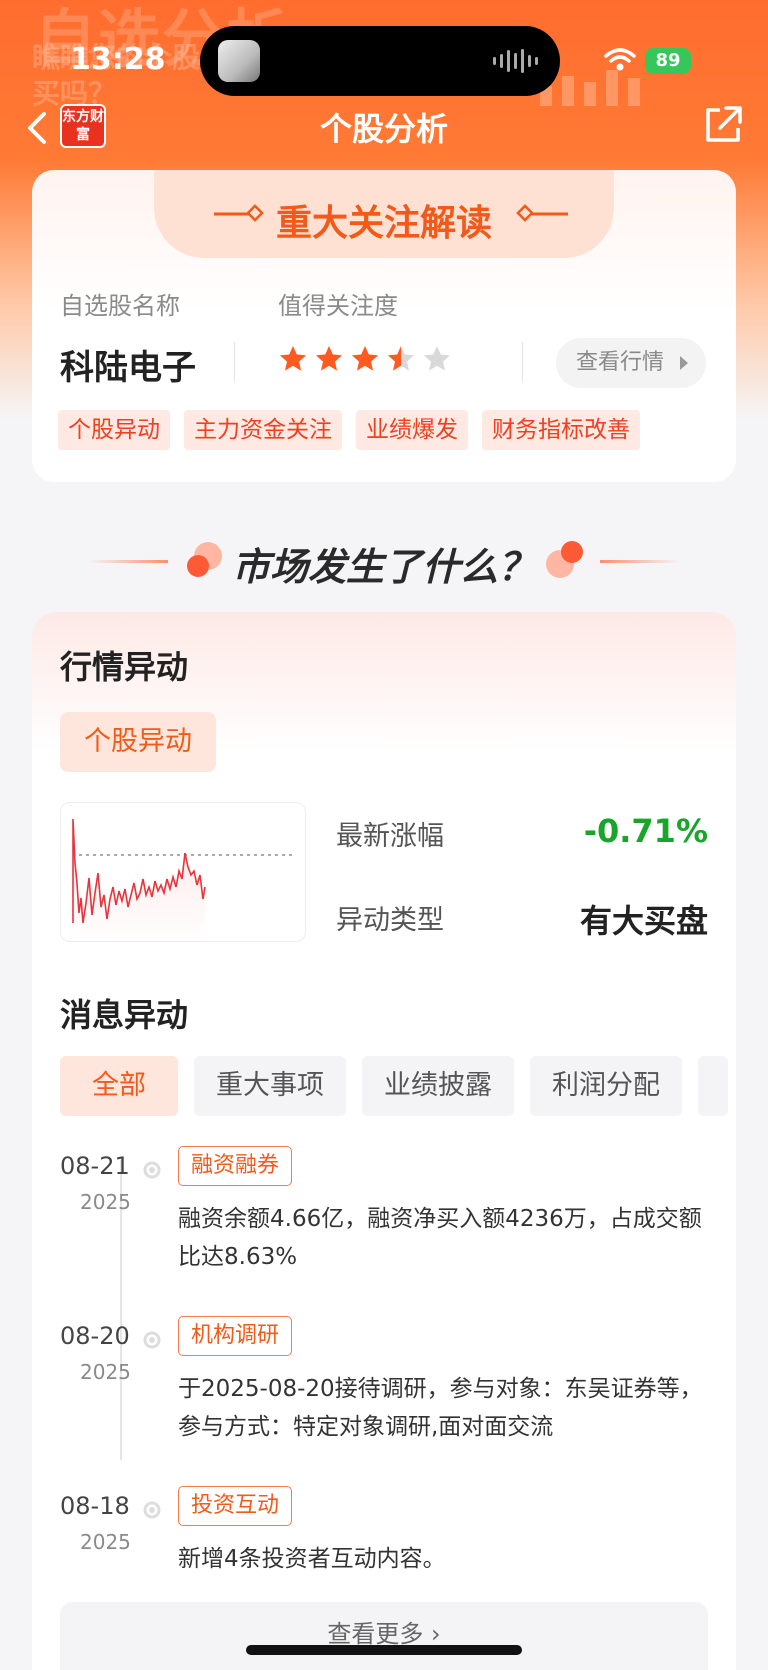  What do you see at coordinates (436, 1634) in the screenshot?
I see `chevron-right-icon: ›` at bounding box center [436, 1634].